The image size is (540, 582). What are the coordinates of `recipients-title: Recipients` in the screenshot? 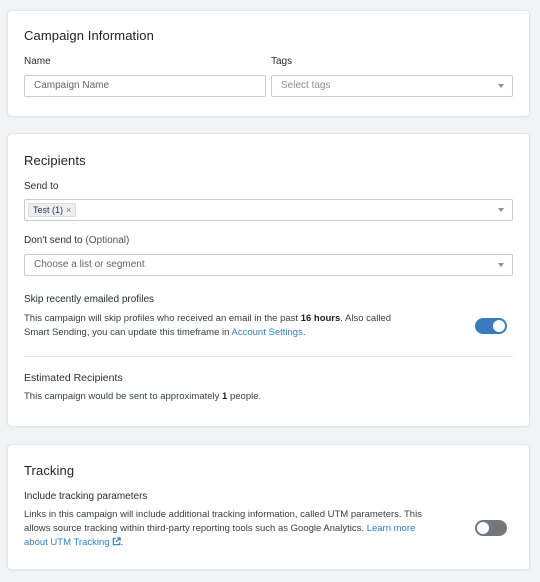 It's located at (55, 160).